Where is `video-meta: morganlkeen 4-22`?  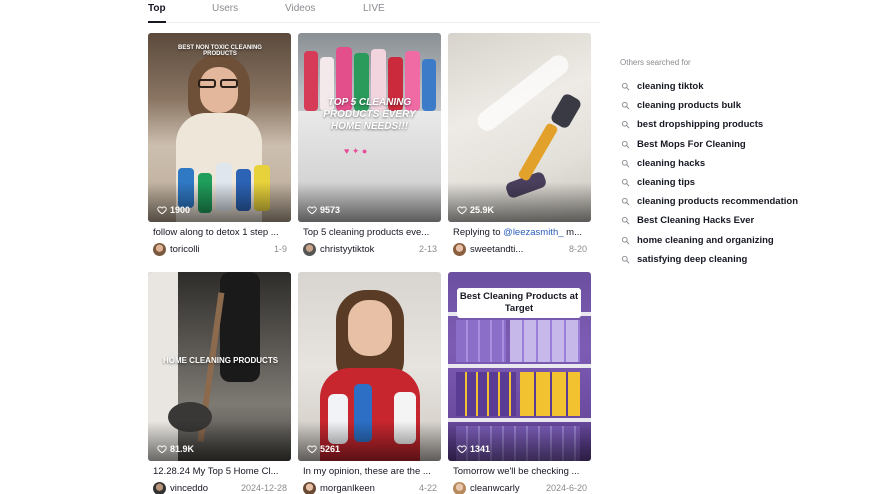
video-meta: morganlkeen 4-22 is located at coordinates (370, 488).